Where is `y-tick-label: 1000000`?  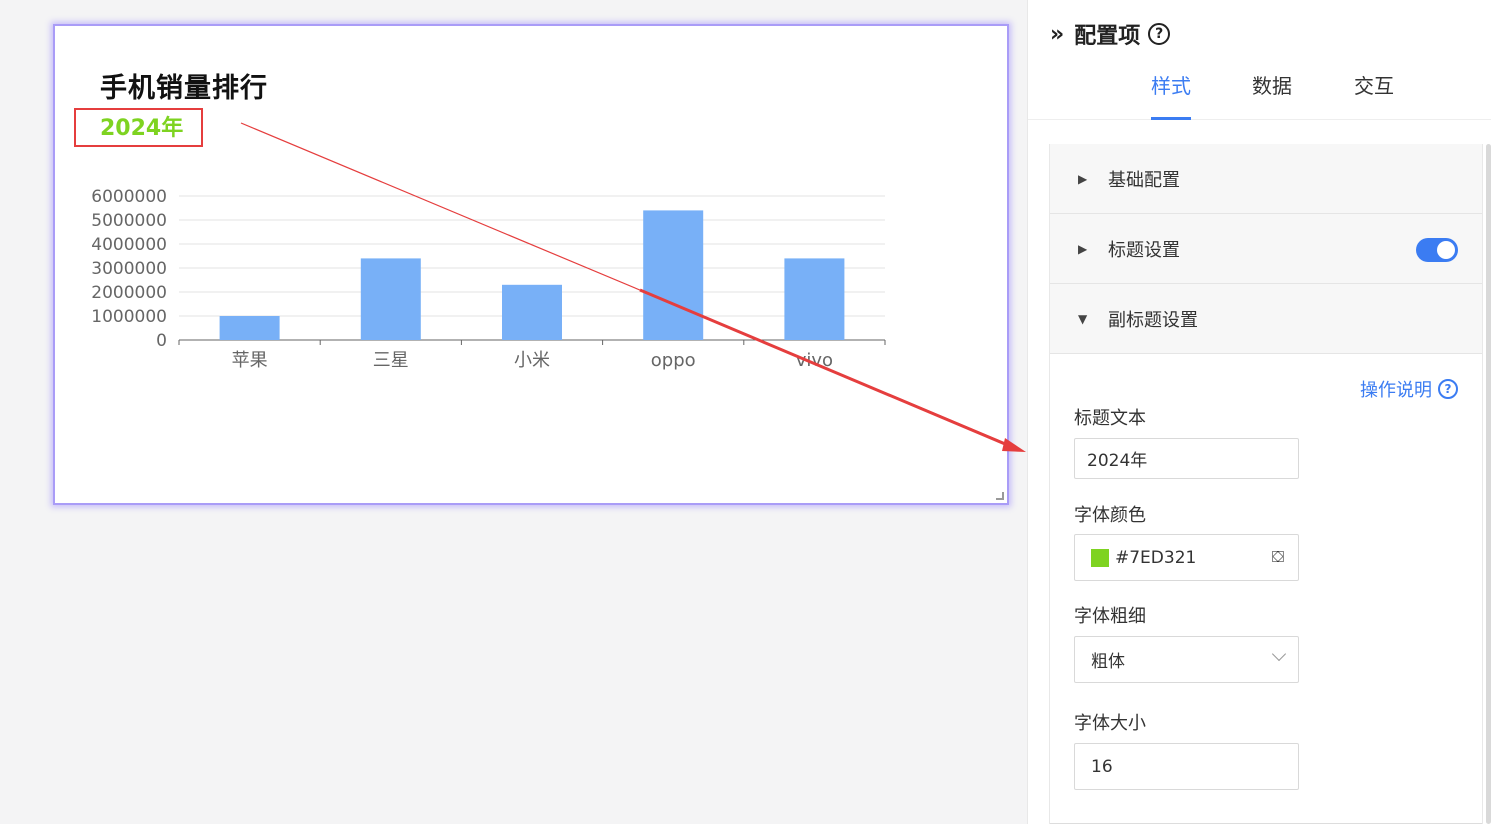
y-tick-label: 1000000 is located at coordinates (129, 317).